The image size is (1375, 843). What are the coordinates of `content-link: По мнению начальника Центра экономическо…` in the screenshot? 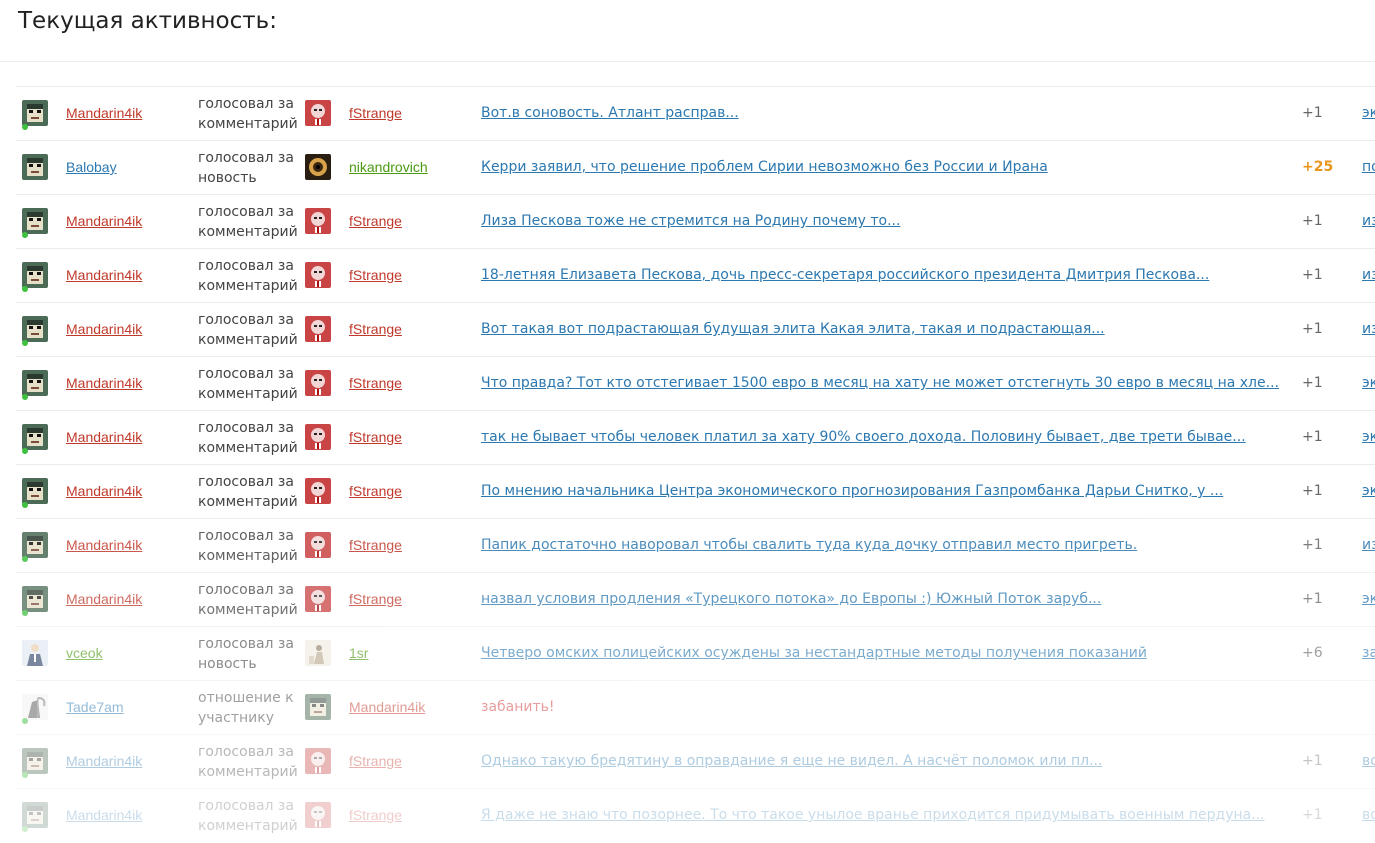 It's located at (852, 491).